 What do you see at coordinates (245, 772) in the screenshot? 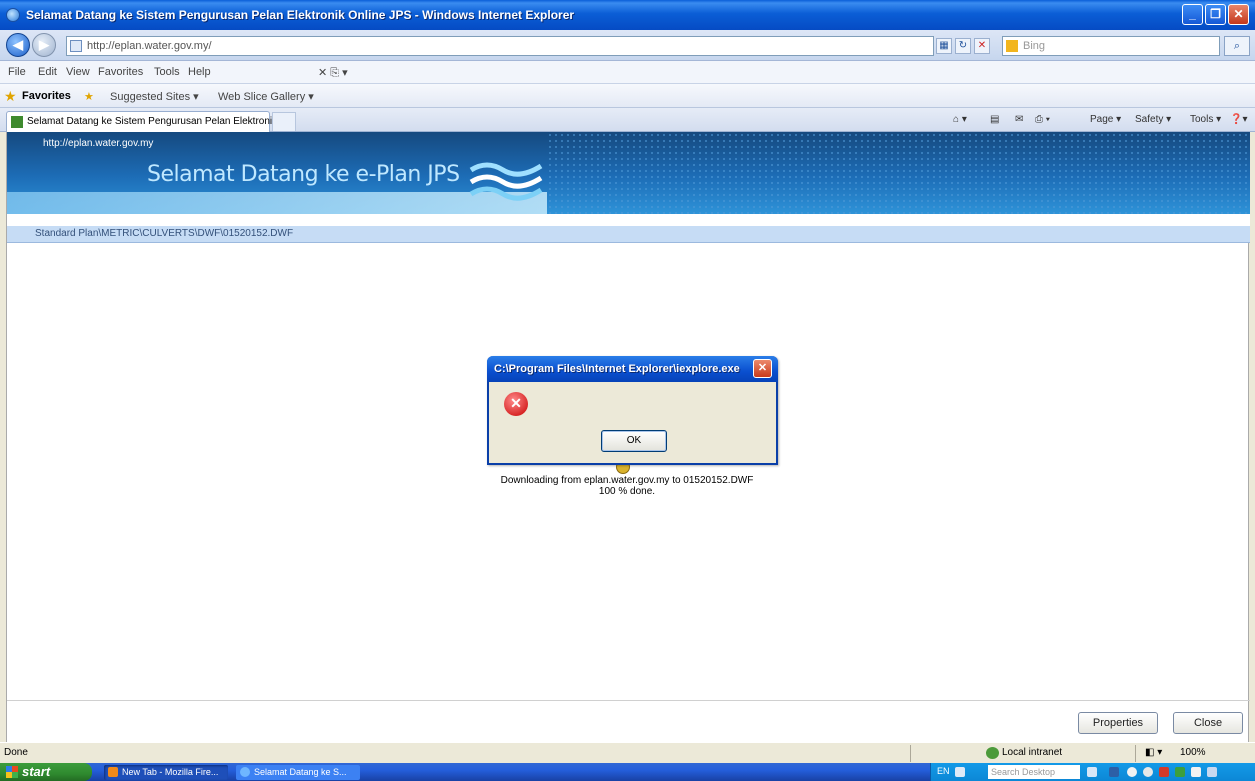
I see `ie-icon` at bounding box center [245, 772].